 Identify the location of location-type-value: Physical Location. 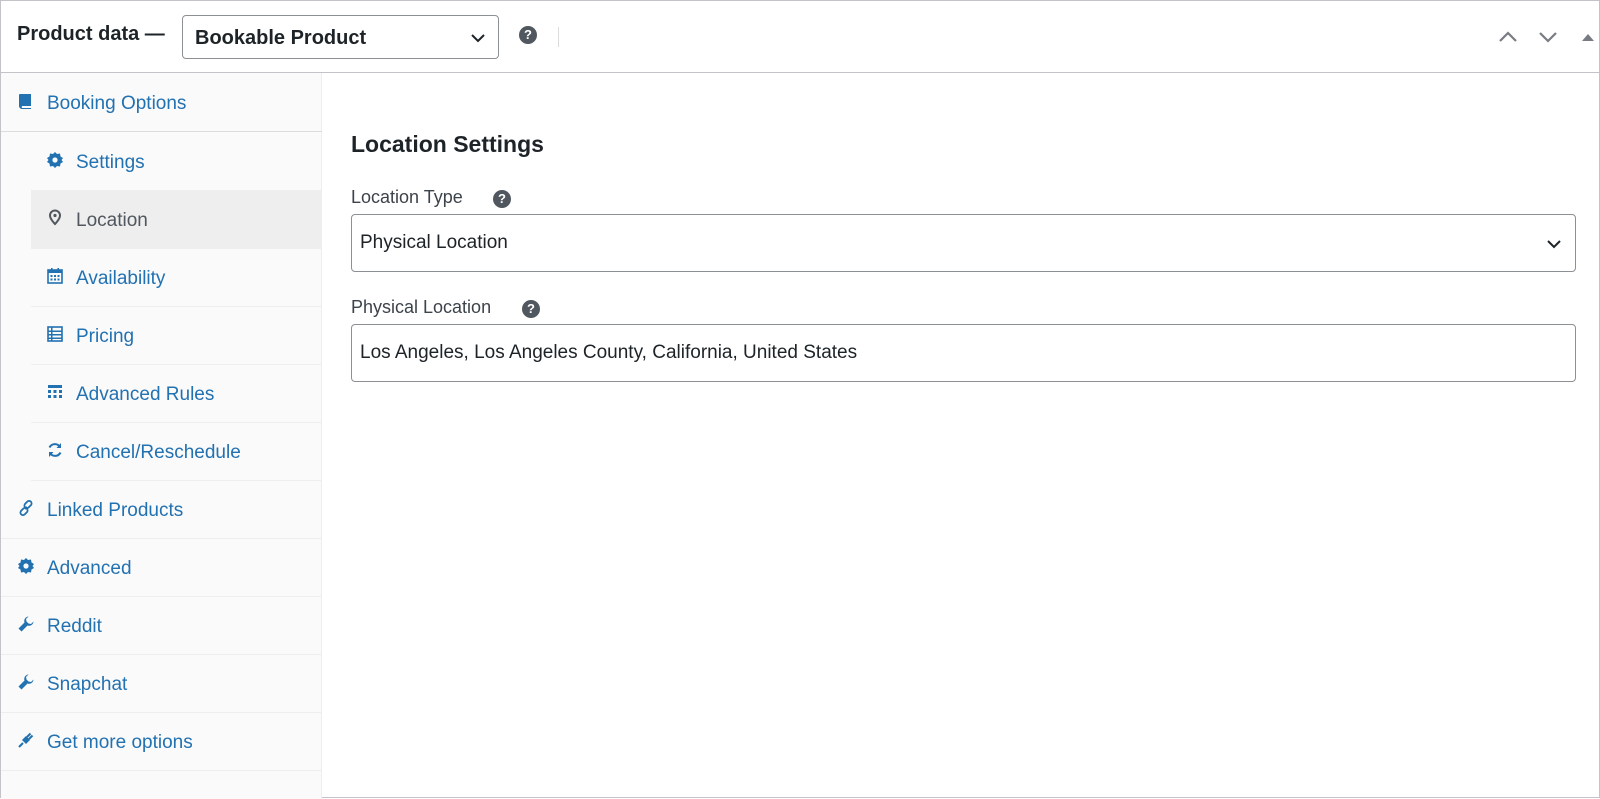
(434, 242).